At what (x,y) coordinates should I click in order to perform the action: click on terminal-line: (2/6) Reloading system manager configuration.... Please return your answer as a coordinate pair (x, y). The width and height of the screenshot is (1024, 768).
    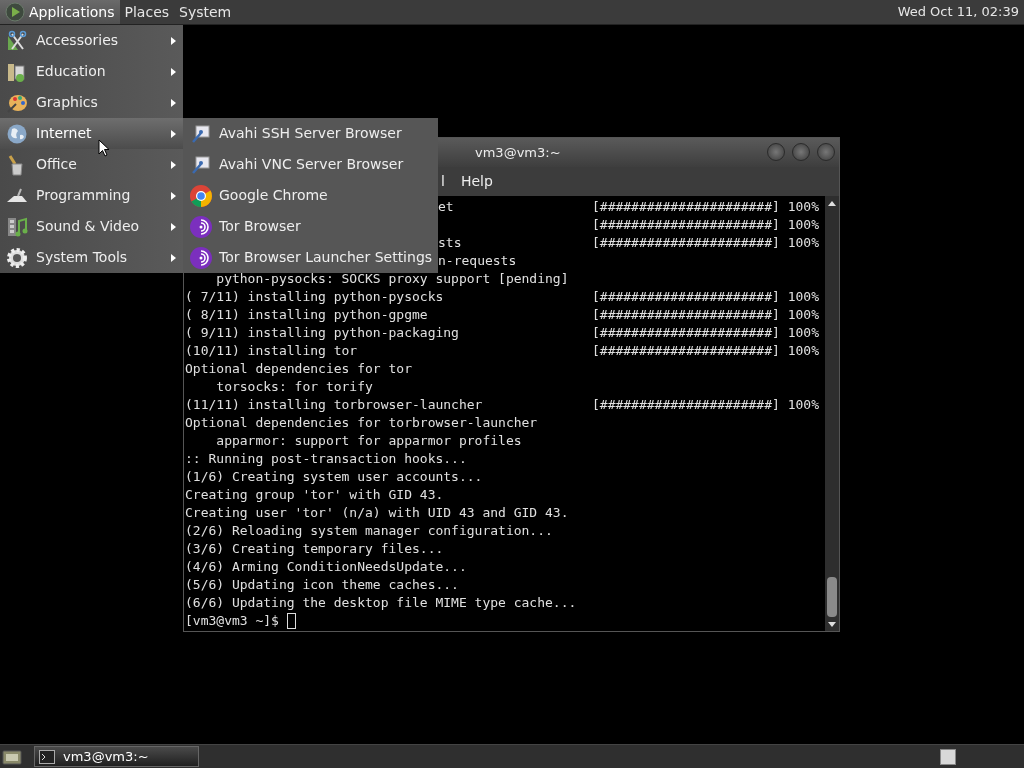
    Looking at the image, I should click on (369, 530).